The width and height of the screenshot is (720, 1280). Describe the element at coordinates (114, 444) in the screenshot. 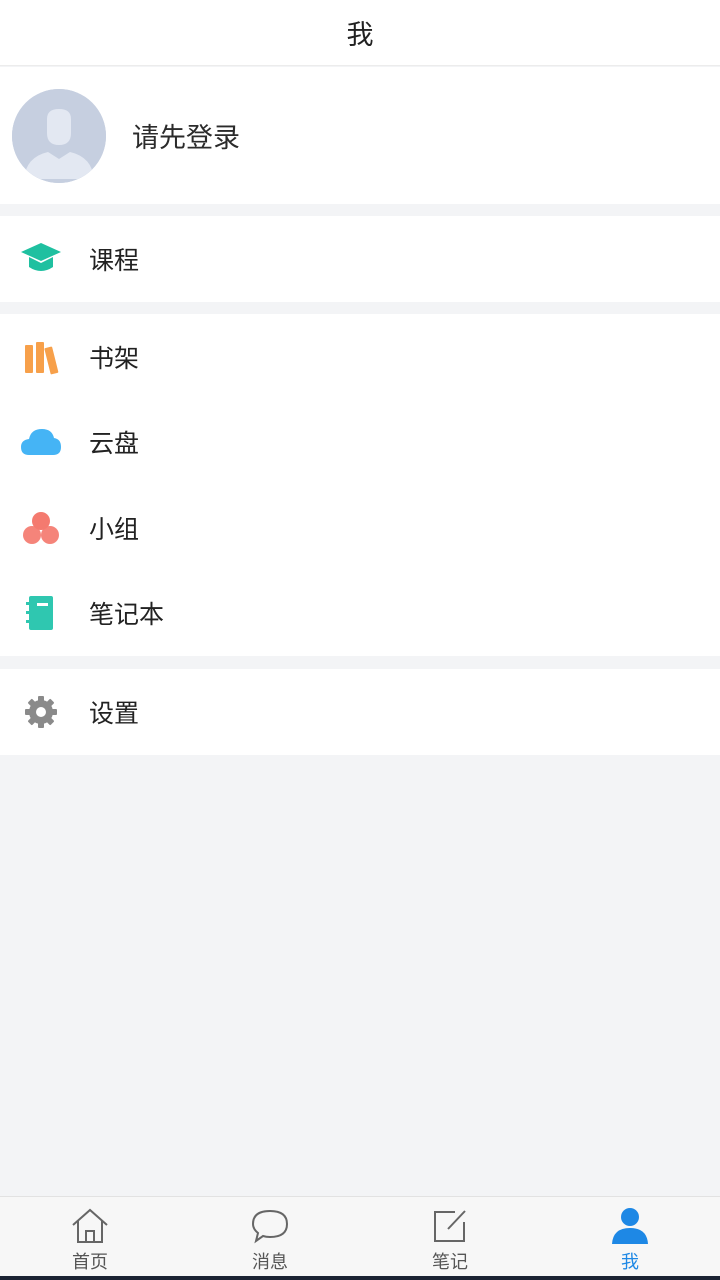

I see `menu-item-label: 云盘` at that location.